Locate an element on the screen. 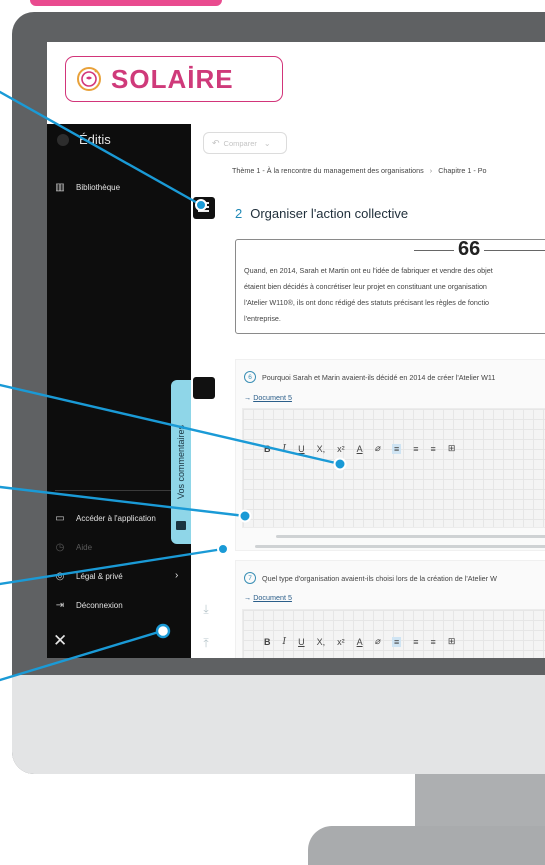  section-number: 2 is located at coordinates (239, 213).